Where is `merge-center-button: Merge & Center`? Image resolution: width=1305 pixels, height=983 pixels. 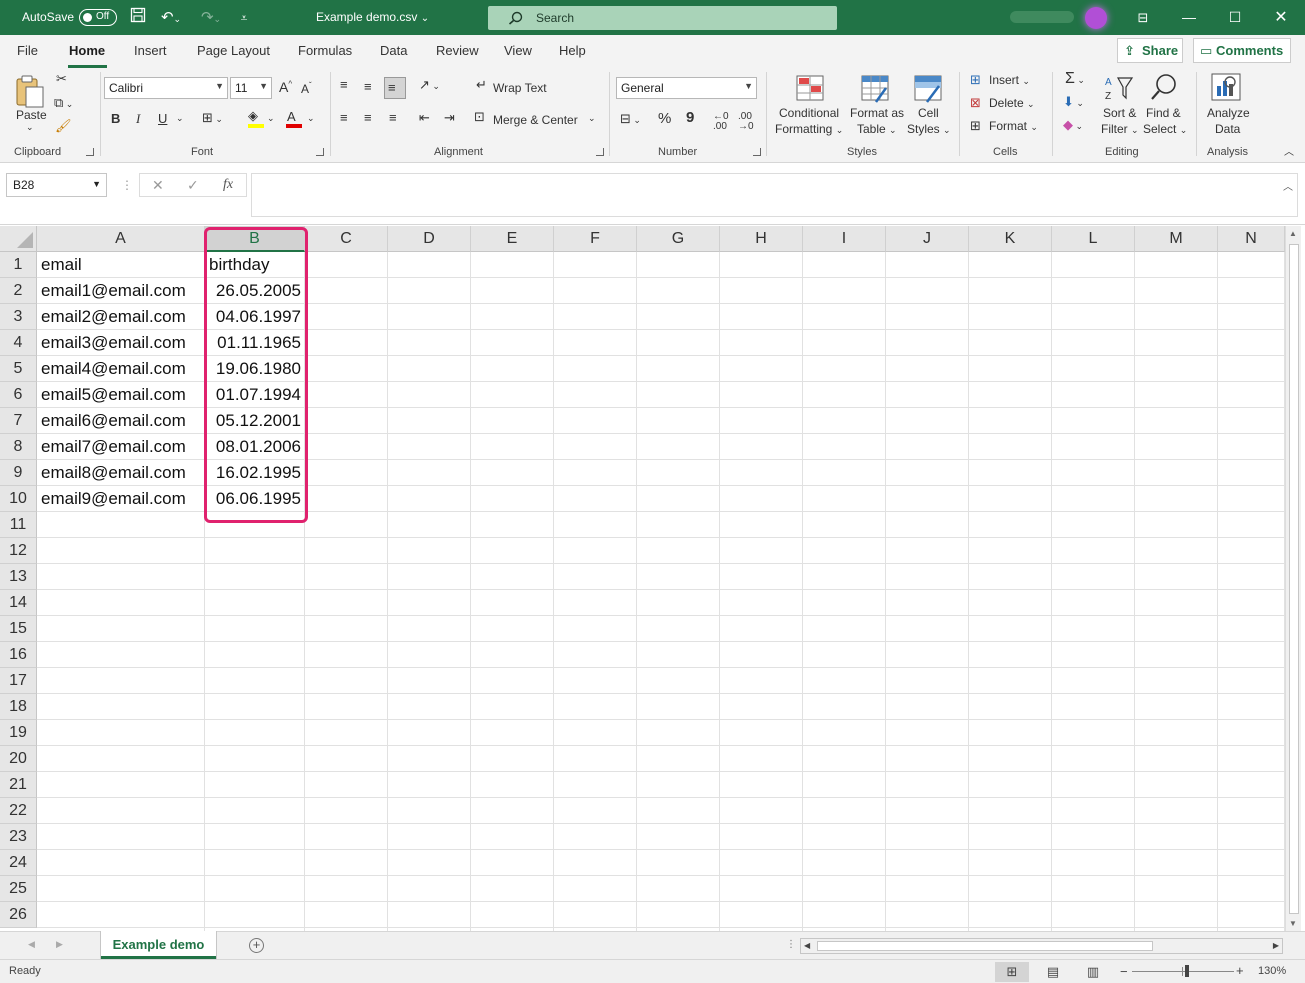
merge-center-button: Merge & Center is located at coordinates (535, 120).